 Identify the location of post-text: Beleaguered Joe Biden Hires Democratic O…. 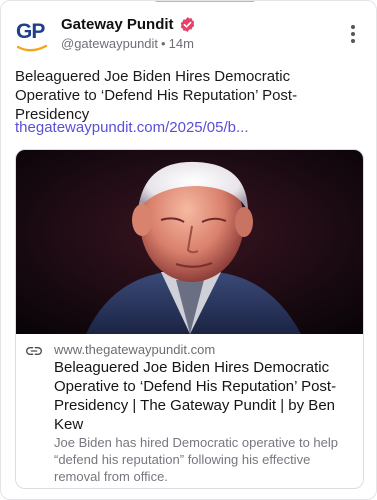
(156, 95).